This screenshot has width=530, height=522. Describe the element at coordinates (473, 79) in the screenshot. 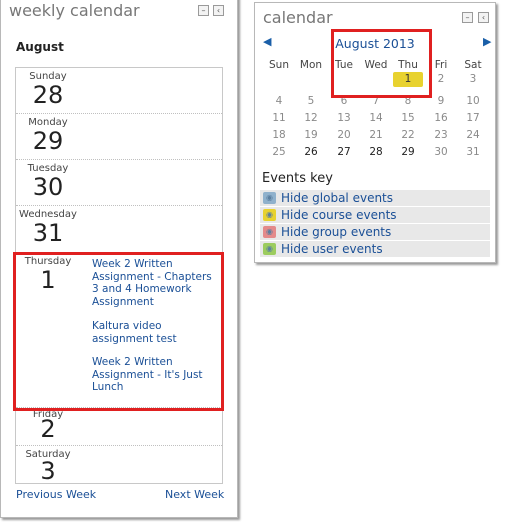

I see `calendar-day: 3` at that location.